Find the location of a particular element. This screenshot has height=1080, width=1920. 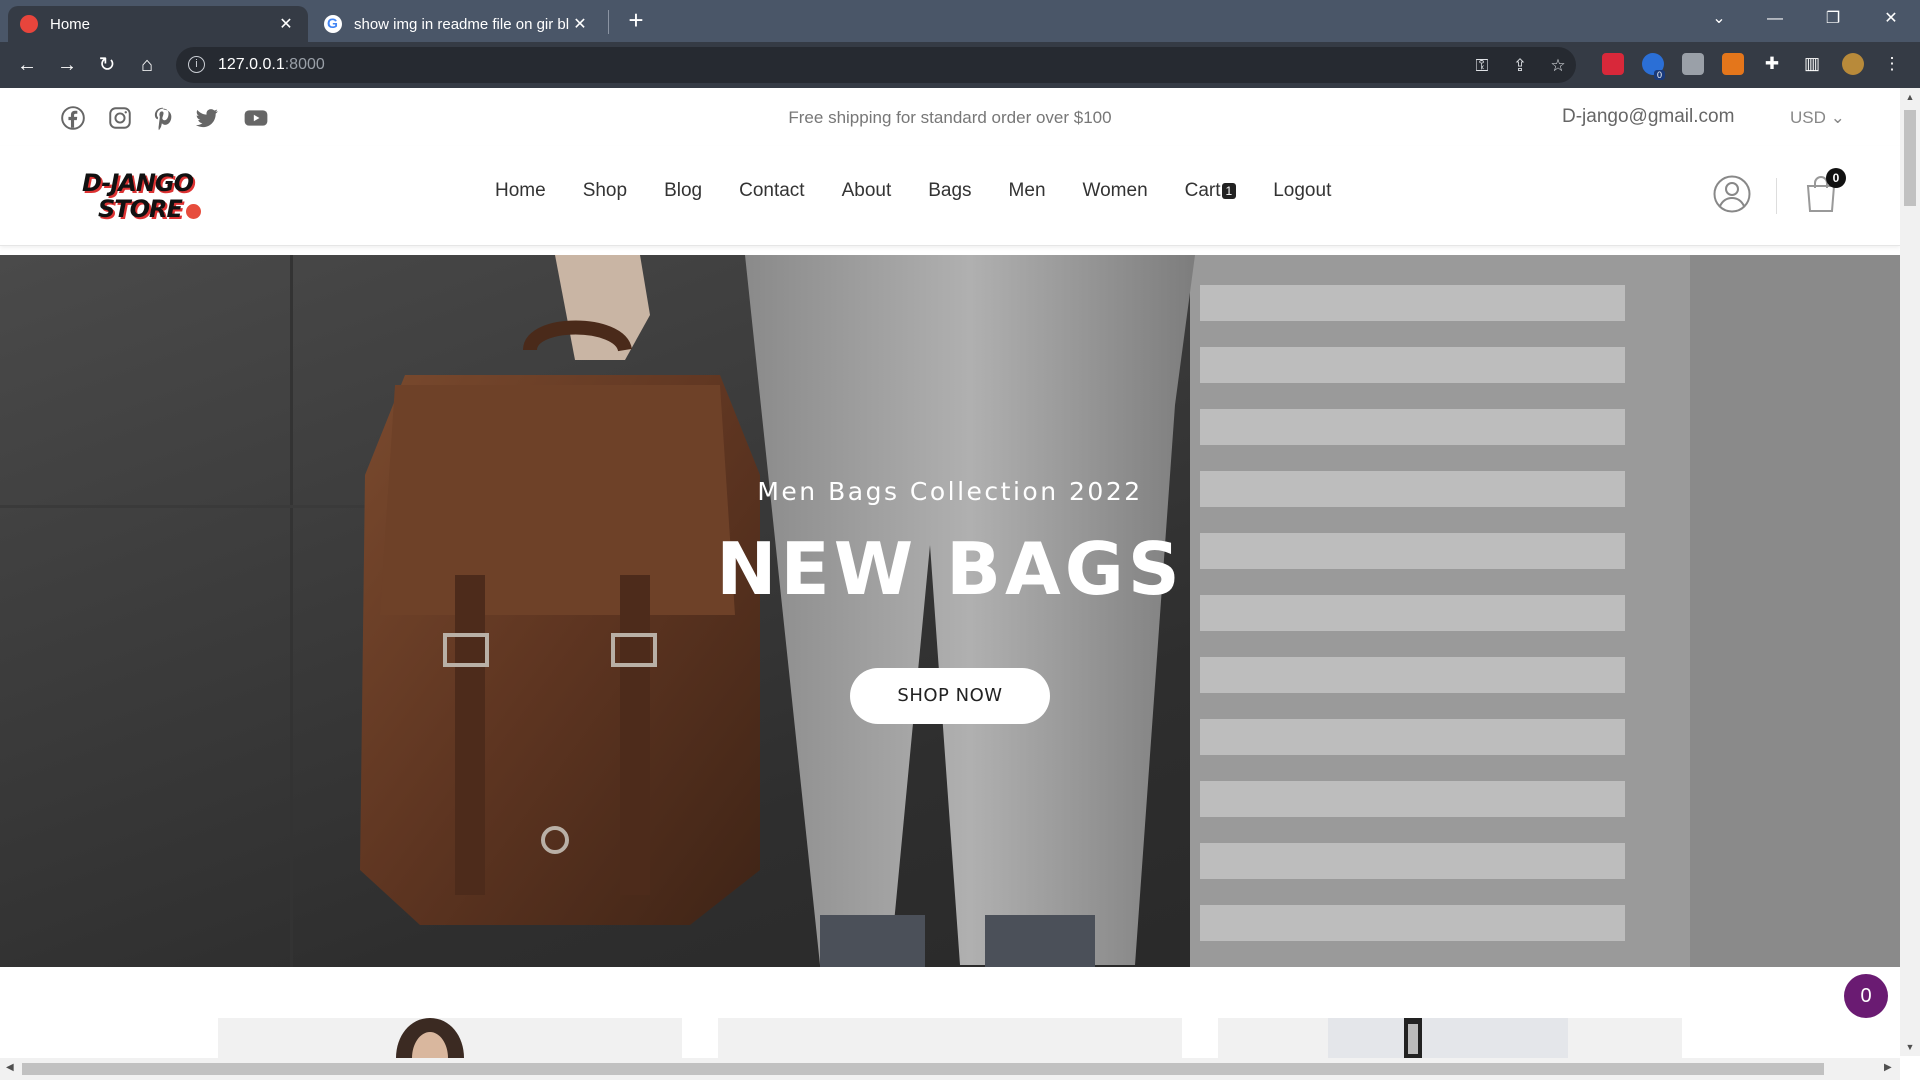

share-icon: ⇪ is located at coordinates (1520, 66).